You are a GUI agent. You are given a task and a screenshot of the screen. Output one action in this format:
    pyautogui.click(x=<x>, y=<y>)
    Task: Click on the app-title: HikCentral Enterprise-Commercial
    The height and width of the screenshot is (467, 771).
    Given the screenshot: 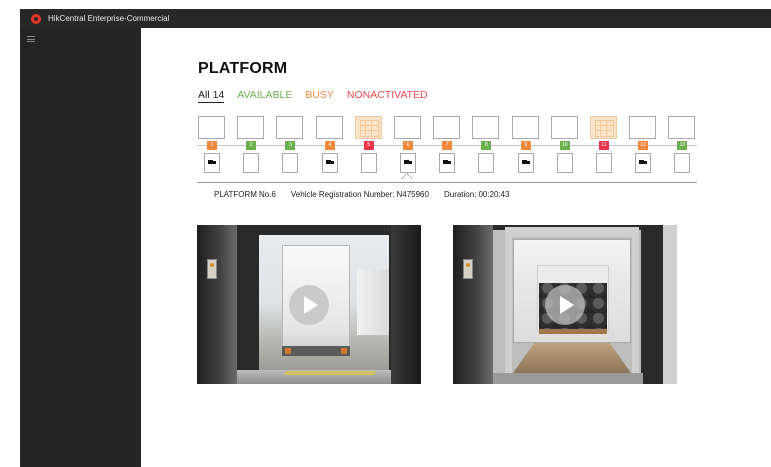 What is the action you would take?
    pyautogui.click(x=109, y=18)
    